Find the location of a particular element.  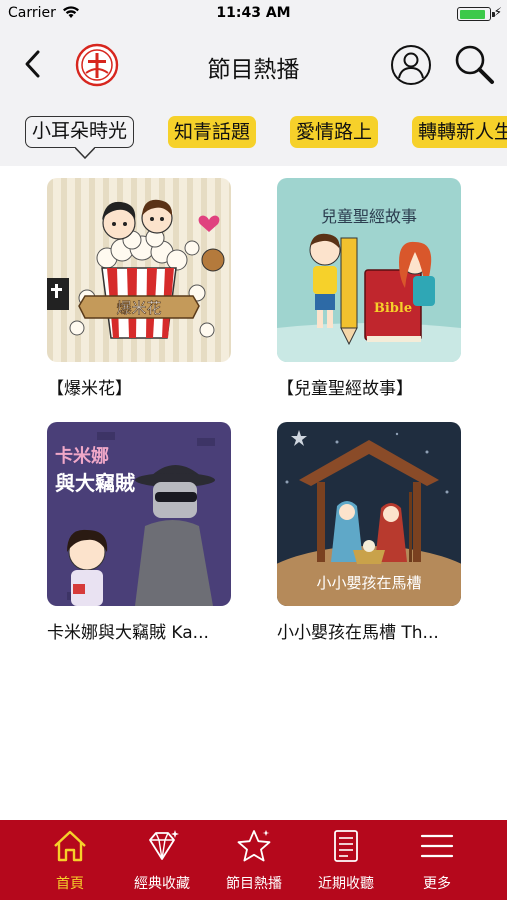

tab-little-ears-time: 小耳朵時光 is located at coordinates (80, 132).